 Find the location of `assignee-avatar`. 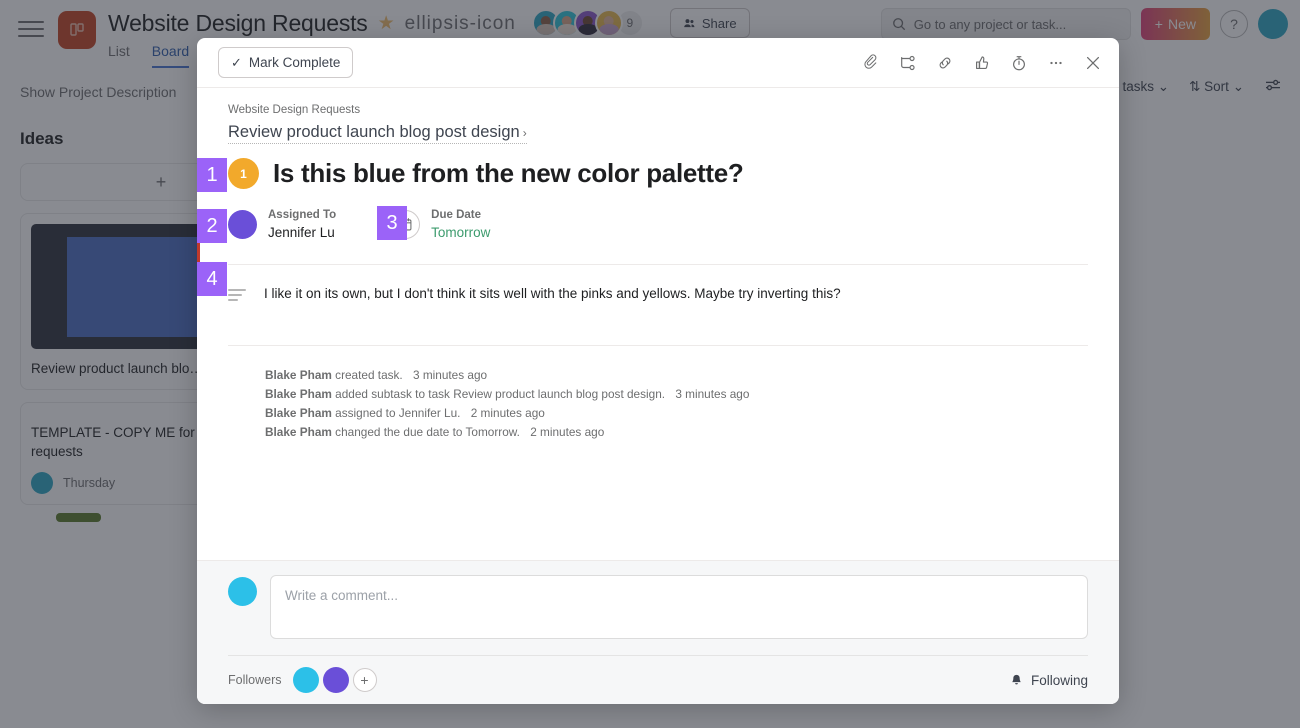

assignee-avatar is located at coordinates (242, 224).